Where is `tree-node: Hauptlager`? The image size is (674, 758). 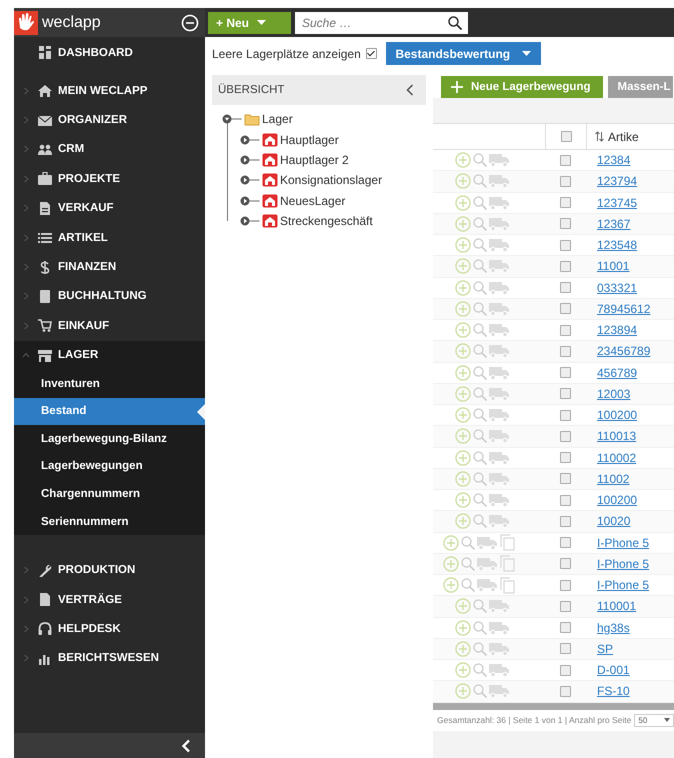 tree-node: Hauptlager is located at coordinates (333, 139).